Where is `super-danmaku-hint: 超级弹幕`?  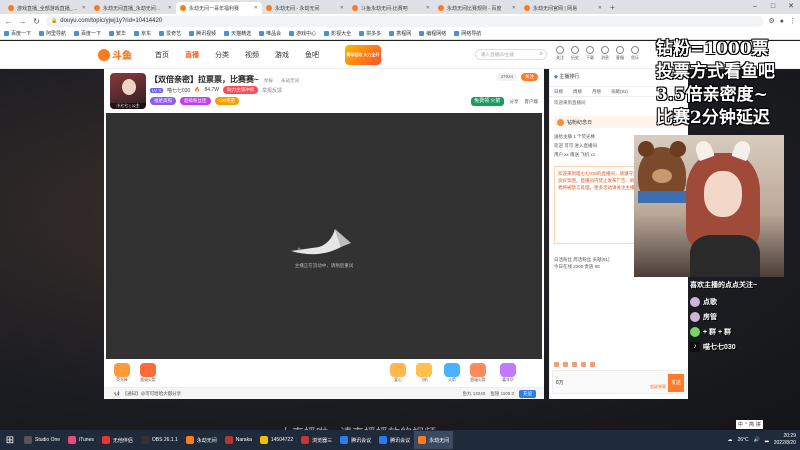 super-danmaku-hint: 超级弹幕 is located at coordinates (658, 387).